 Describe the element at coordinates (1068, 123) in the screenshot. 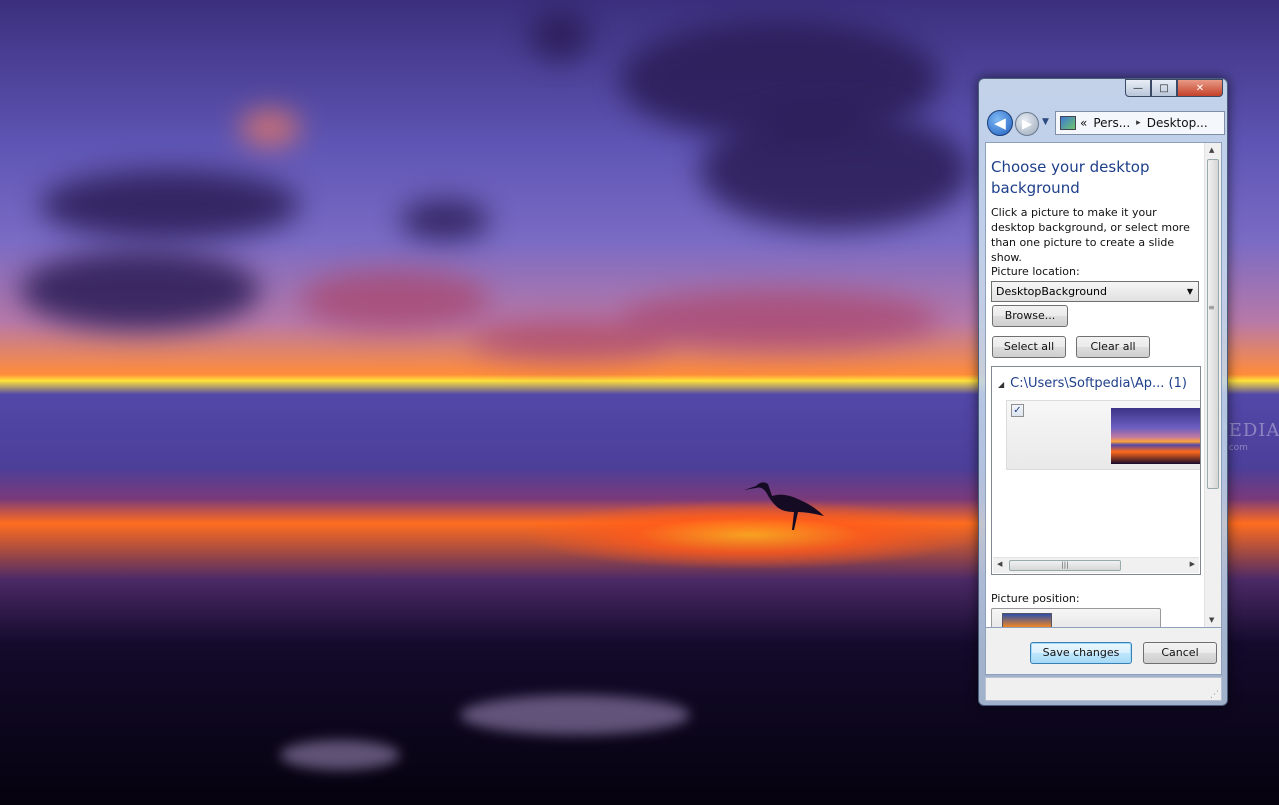

I see `control-panel-icon` at that location.